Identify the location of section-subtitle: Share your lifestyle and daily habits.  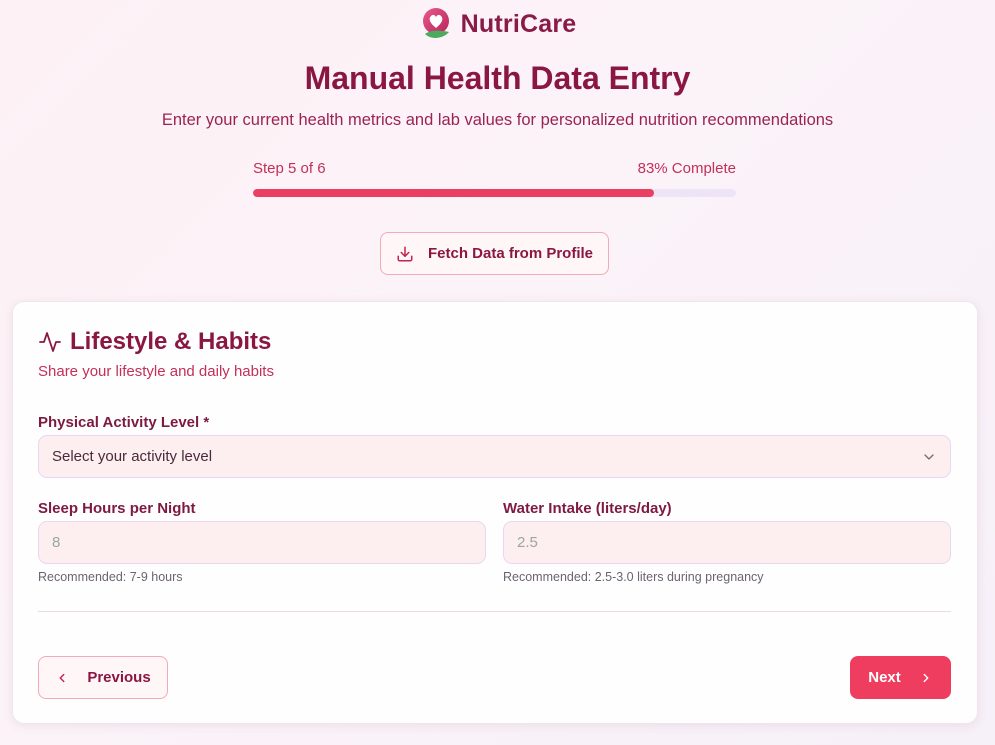
(156, 371).